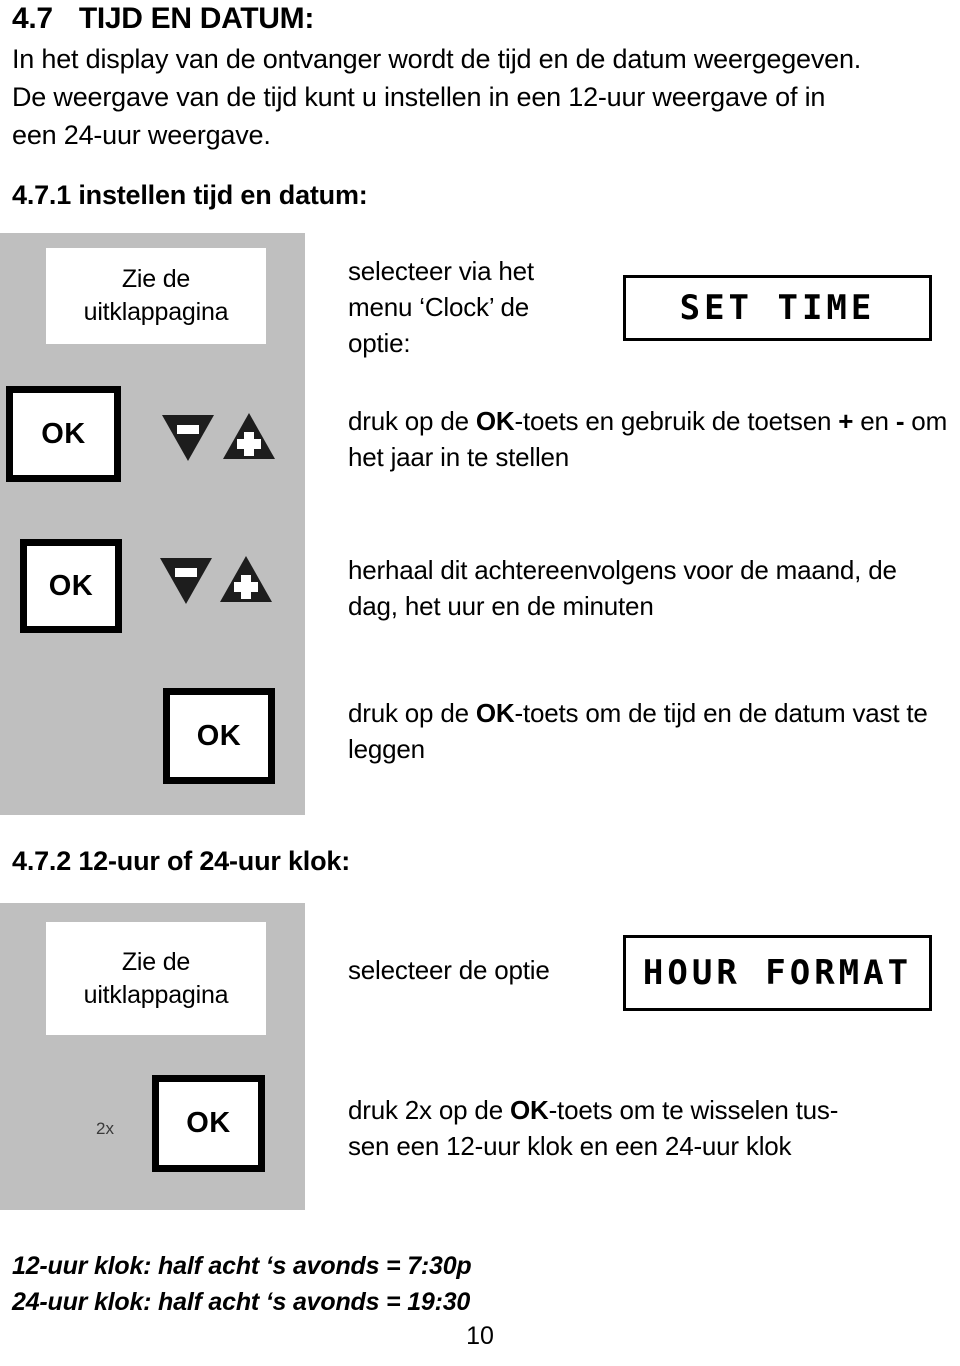 The image size is (960, 1366). What do you see at coordinates (241, 1302) in the screenshot?
I see `footer-note-24h: 24-uur klok: half acht ‘s avonds = 19:30` at bounding box center [241, 1302].